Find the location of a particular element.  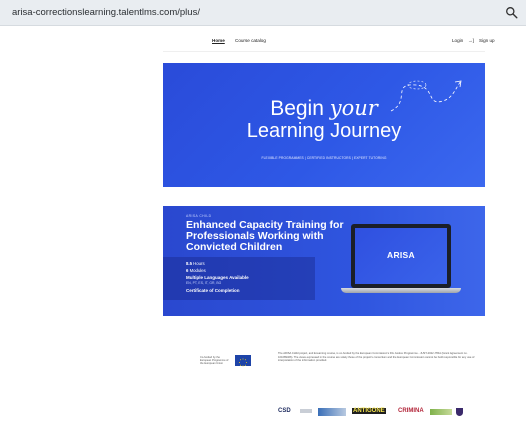

laptop-base is located at coordinates (401, 290).